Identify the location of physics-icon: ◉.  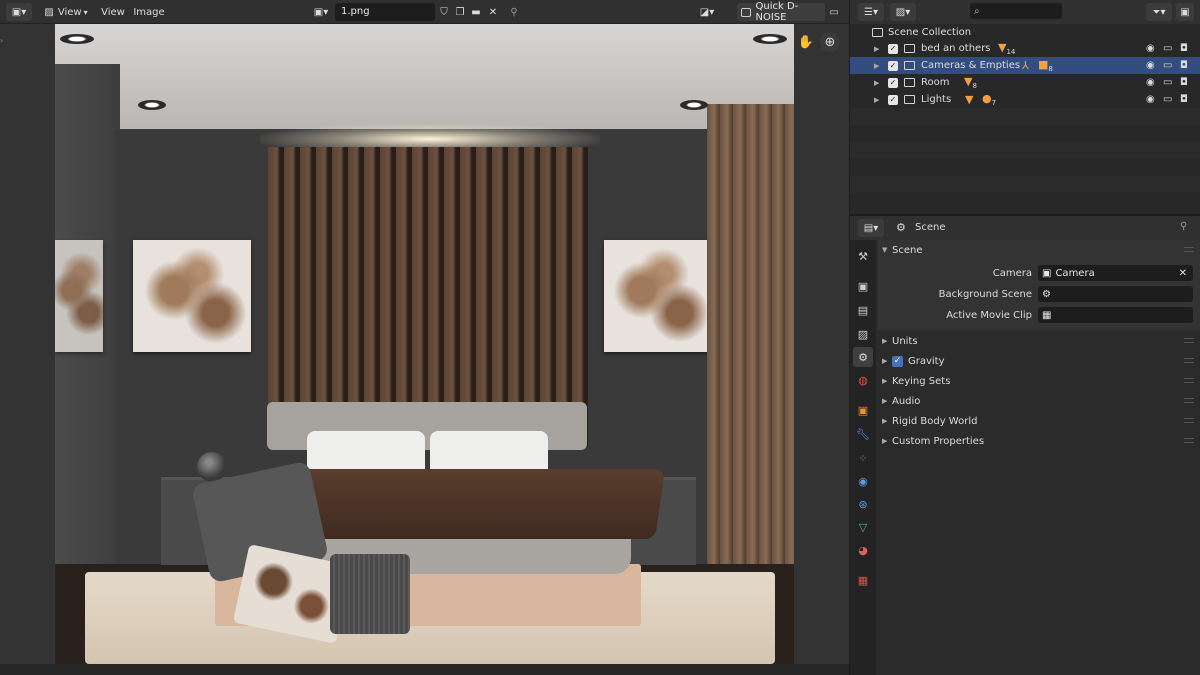
(863, 481).